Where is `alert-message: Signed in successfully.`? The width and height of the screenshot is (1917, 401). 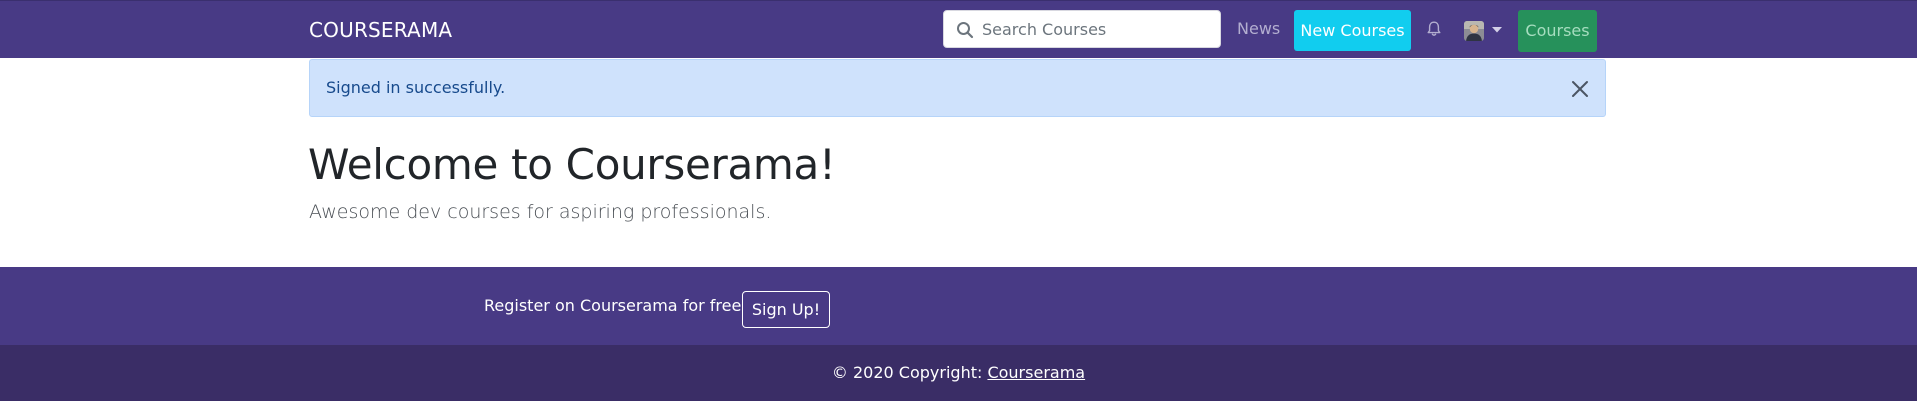 alert-message: Signed in successfully. is located at coordinates (416, 87).